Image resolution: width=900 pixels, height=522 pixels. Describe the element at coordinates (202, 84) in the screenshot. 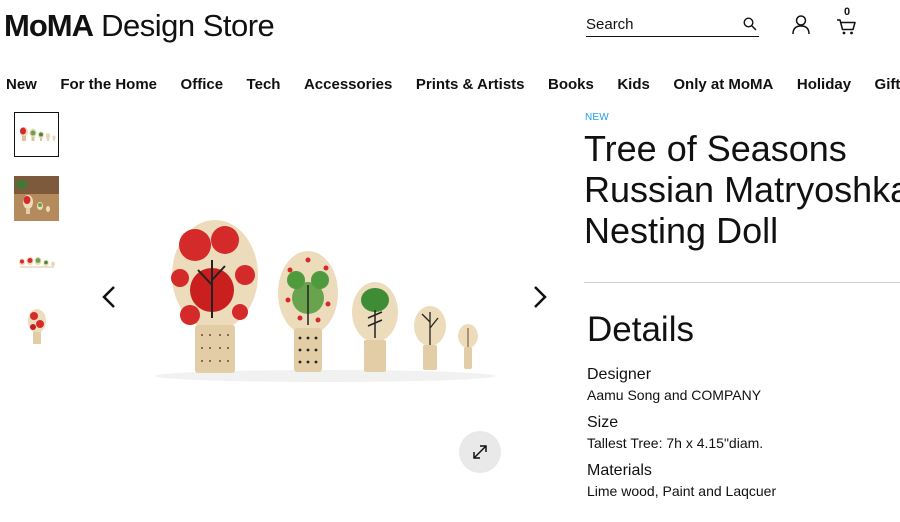

I see `nav-item-office: Office` at that location.